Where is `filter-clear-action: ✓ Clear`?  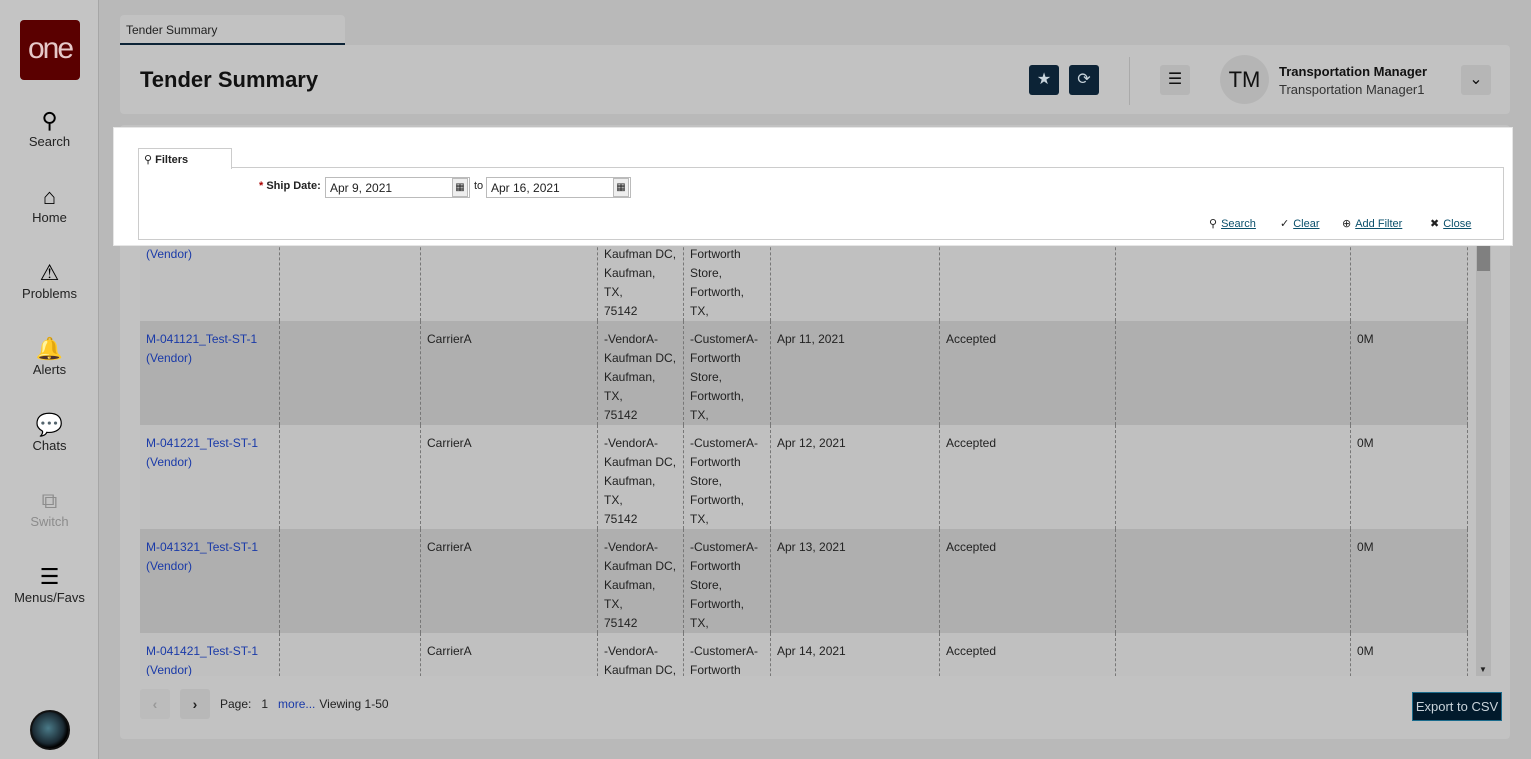
filter-clear-action: ✓ Clear is located at coordinates (1300, 223).